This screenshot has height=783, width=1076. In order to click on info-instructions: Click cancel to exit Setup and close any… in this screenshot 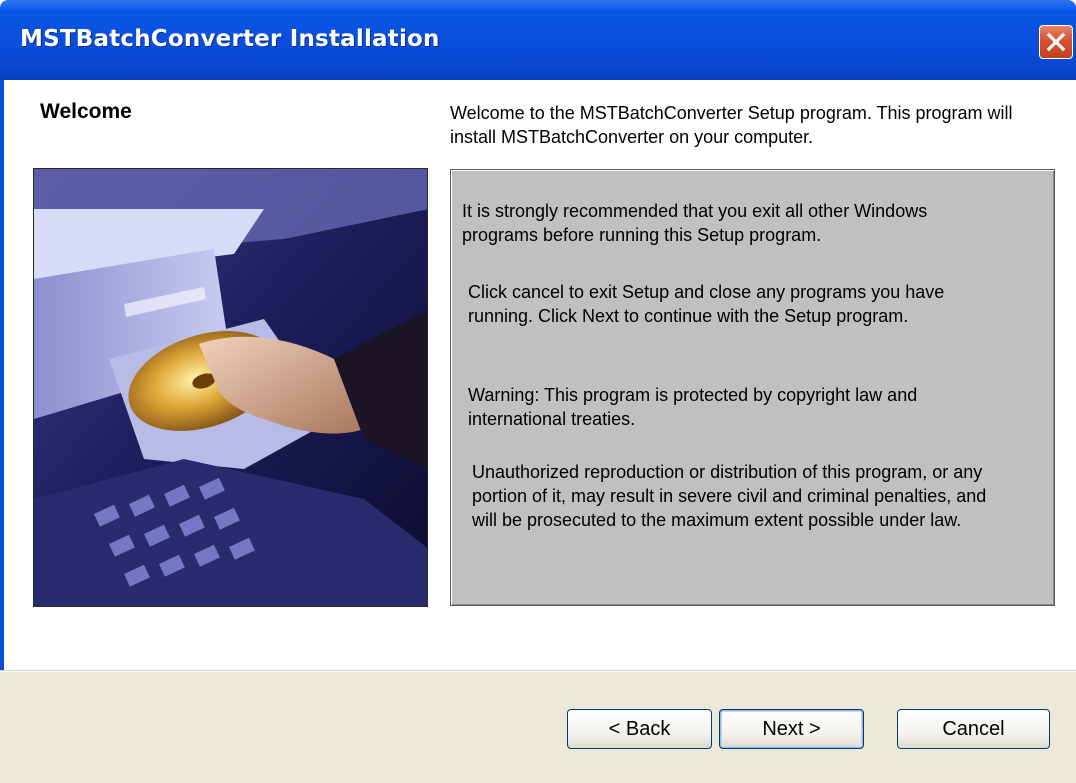, I will do `click(706, 304)`.